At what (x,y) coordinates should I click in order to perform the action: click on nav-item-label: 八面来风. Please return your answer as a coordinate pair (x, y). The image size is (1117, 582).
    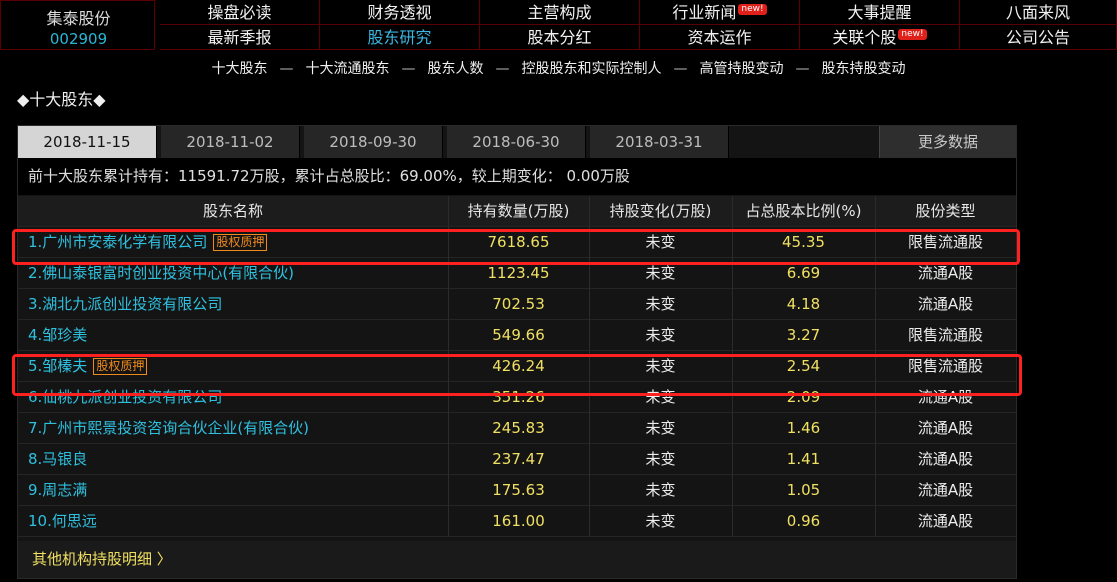
    Looking at the image, I should click on (1037, 12).